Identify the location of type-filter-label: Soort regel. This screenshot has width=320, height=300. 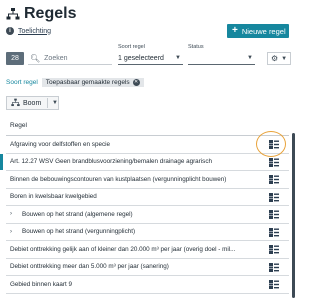
(131, 47).